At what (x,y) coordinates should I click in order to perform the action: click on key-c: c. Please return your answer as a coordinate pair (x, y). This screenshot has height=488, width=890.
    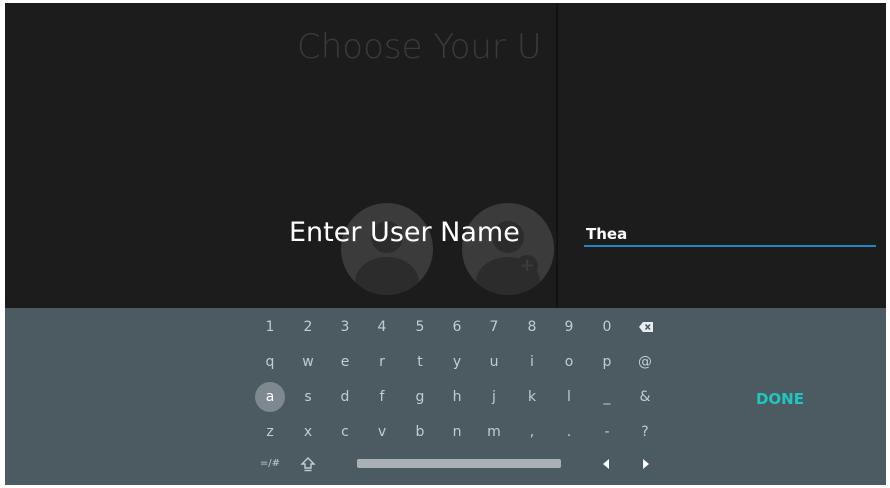
    Looking at the image, I should click on (345, 432).